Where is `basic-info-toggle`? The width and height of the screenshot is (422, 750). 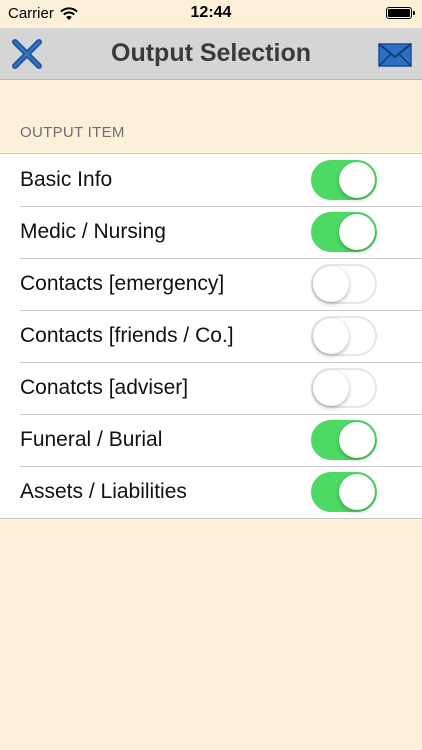
basic-info-toggle is located at coordinates (344, 180).